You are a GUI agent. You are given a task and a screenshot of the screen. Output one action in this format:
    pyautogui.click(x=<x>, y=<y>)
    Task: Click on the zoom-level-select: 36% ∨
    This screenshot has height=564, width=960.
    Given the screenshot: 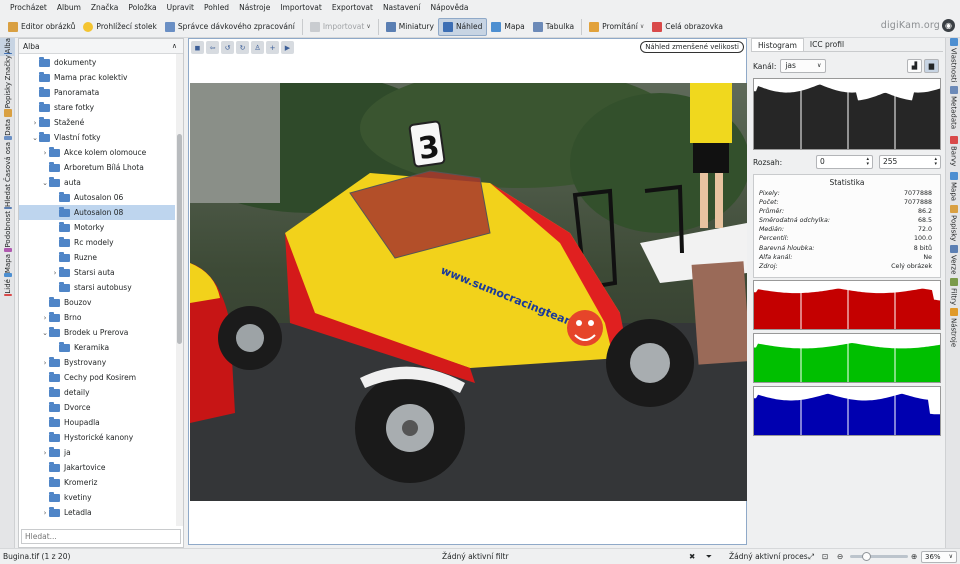 What is the action you would take?
    pyautogui.click(x=939, y=557)
    